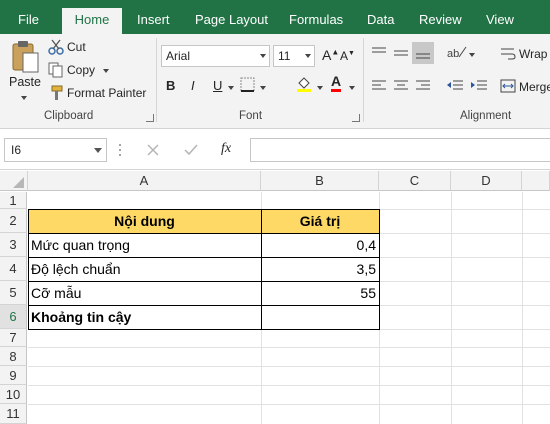  I want to click on fill-color-dropdown-icon, so click(320, 88).